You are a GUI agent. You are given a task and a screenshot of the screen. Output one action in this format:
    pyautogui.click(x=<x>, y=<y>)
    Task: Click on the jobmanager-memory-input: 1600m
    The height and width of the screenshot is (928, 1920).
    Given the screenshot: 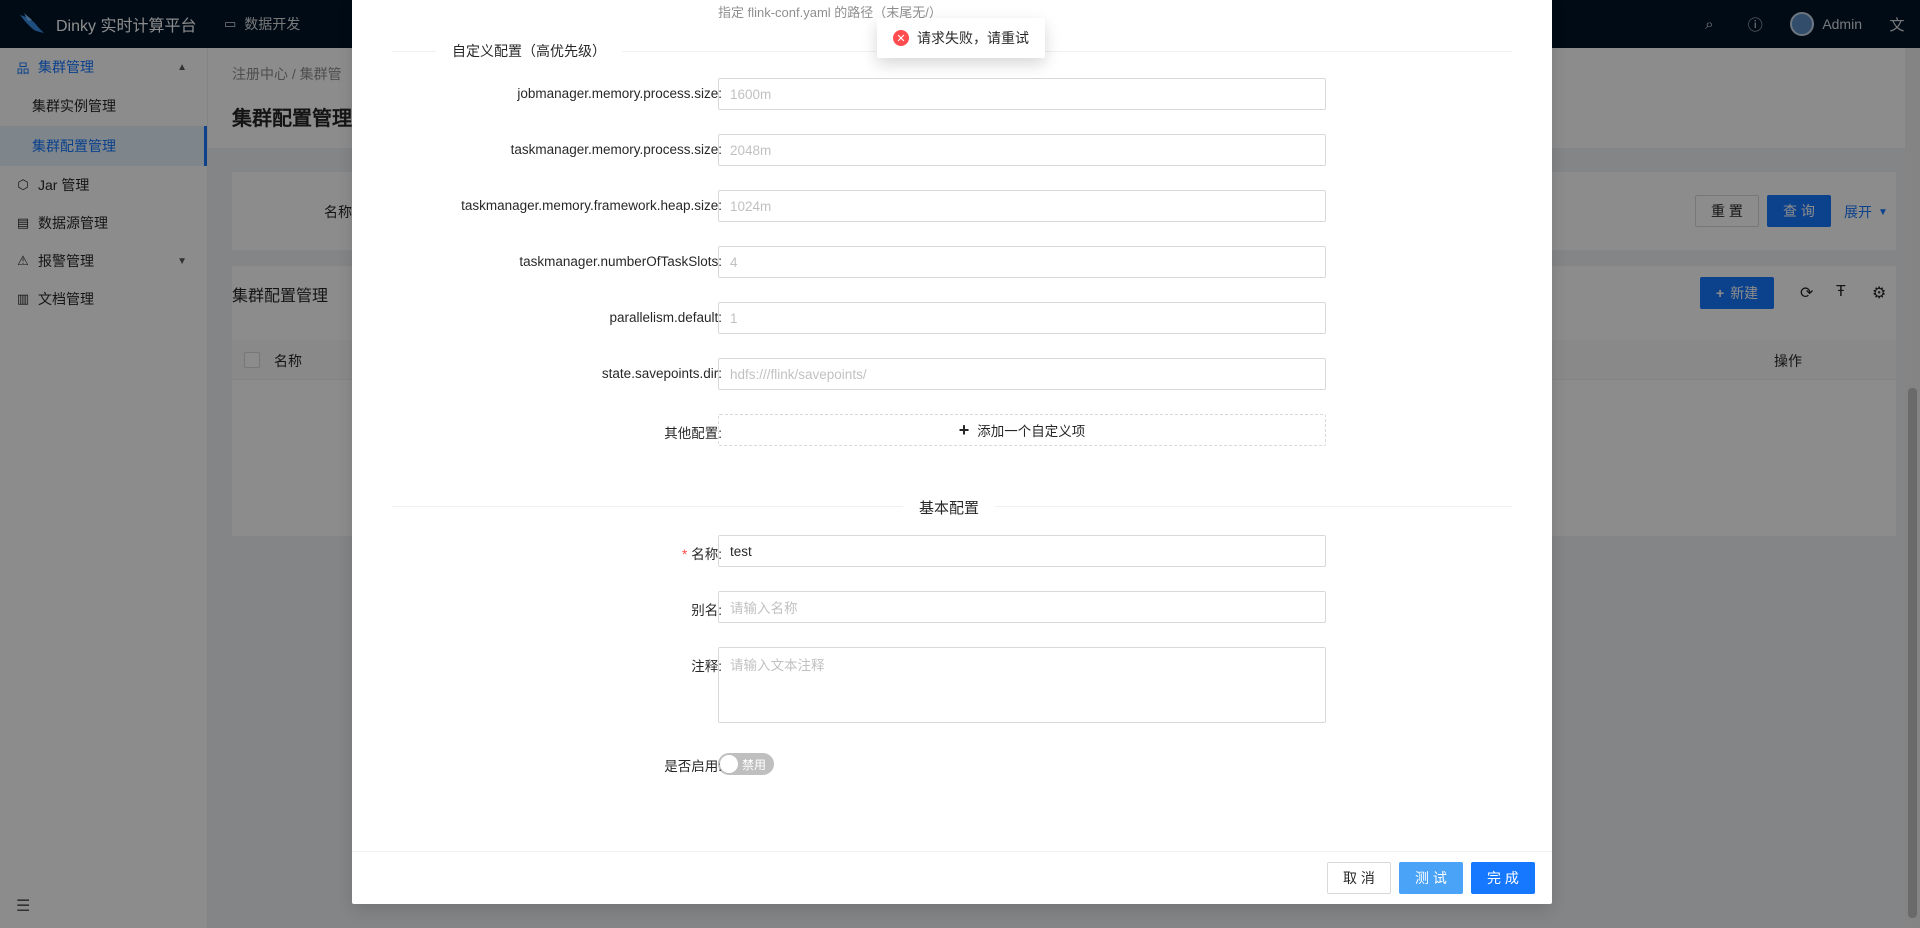 What is the action you would take?
    pyautogui.click(x=1022, y=94)
    